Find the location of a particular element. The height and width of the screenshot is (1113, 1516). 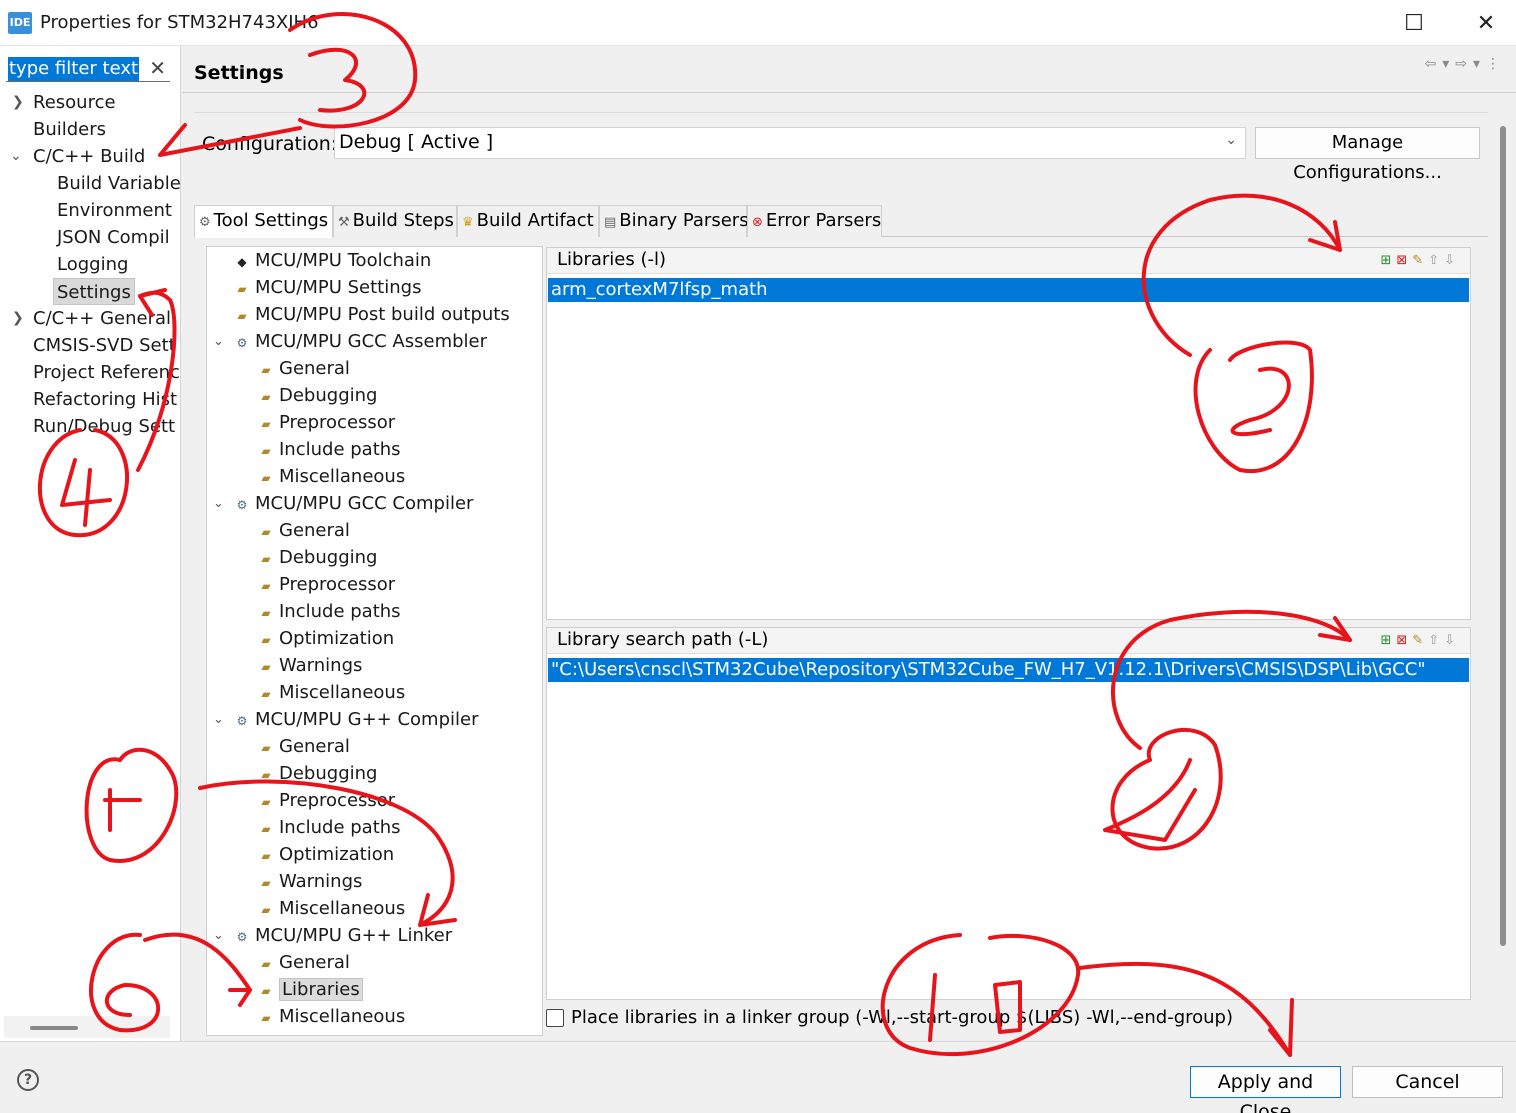

nav-item-refactoring-history: Refactoring Hist is located at coordinates (105, 399).